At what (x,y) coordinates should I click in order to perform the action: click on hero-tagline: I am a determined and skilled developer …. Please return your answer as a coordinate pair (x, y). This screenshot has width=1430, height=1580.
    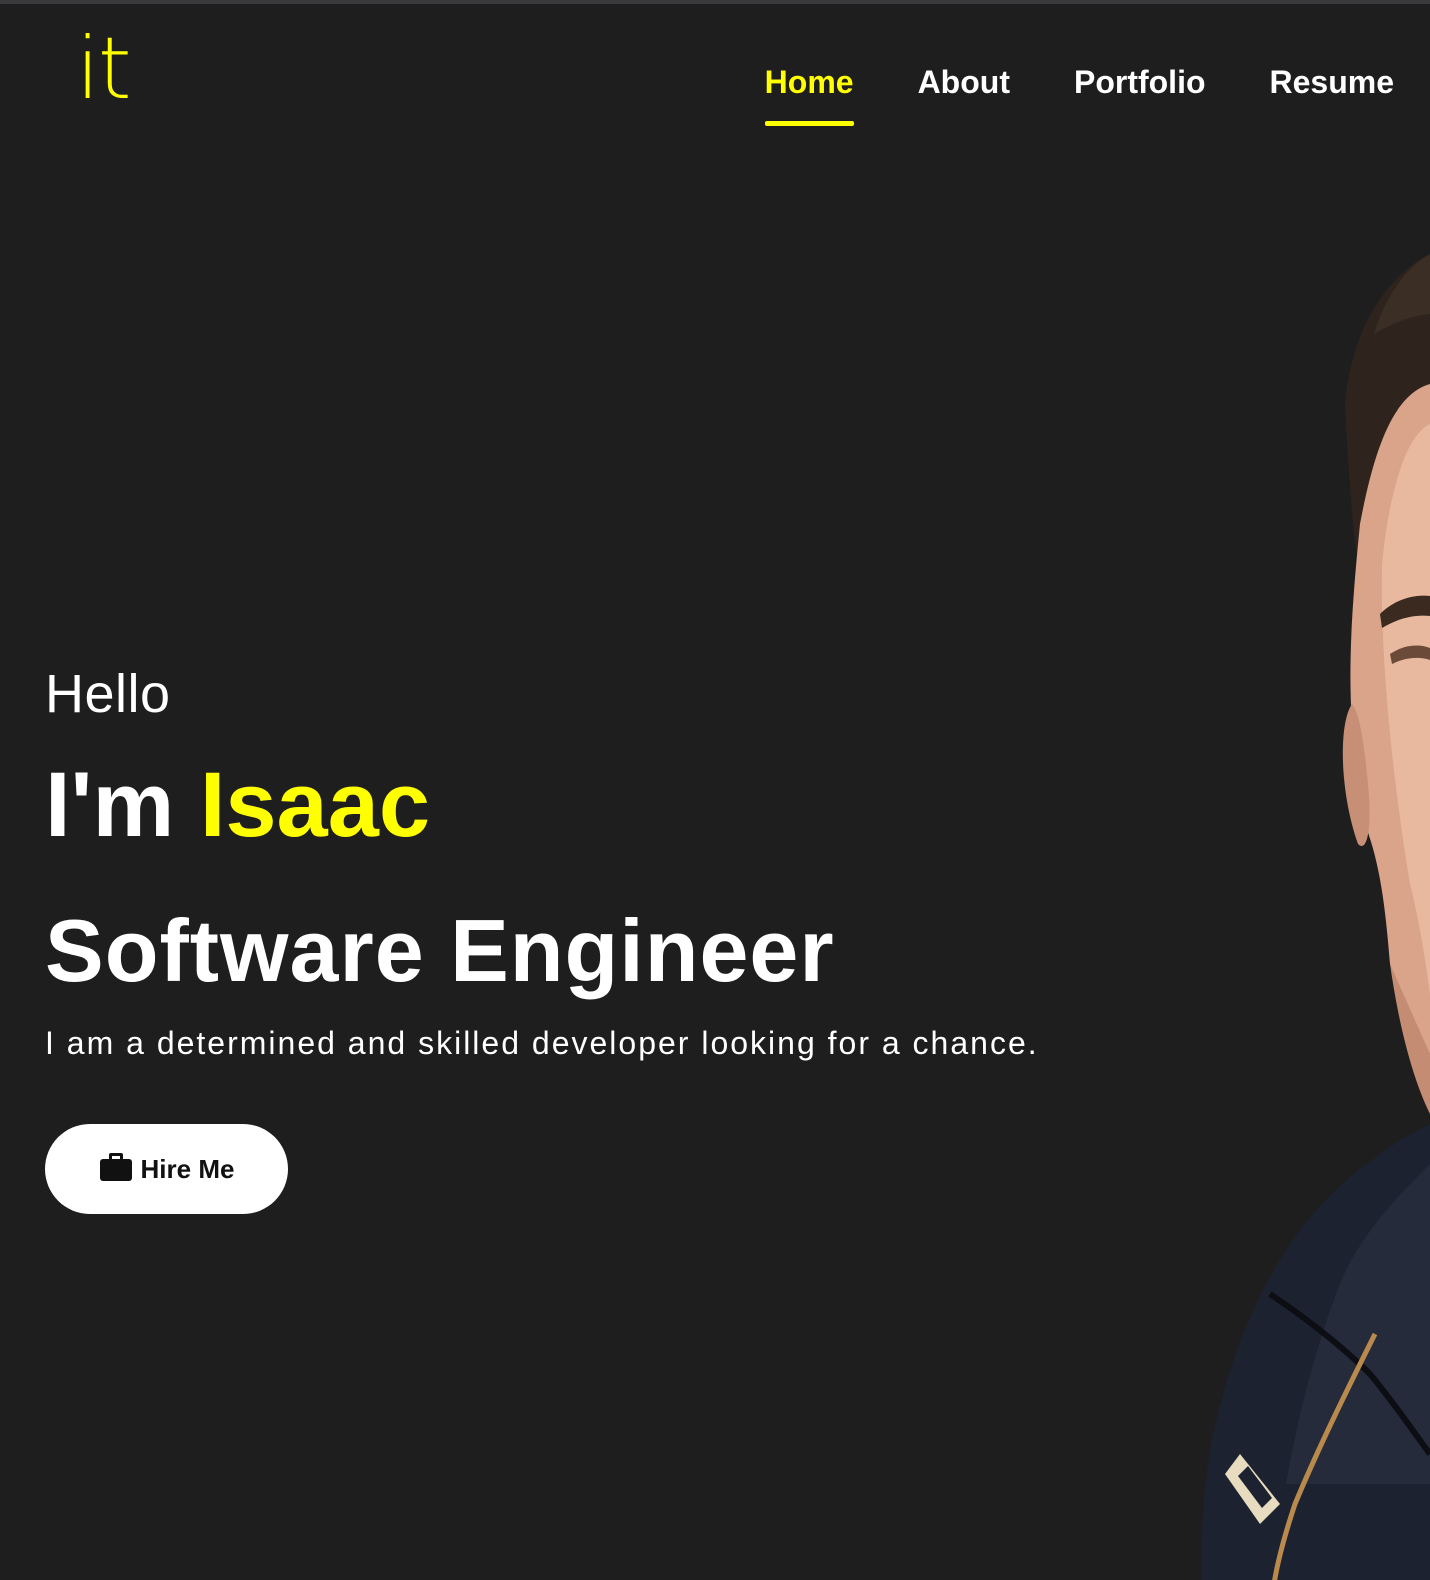
    Looking at the image, I should click on (542, 1043).